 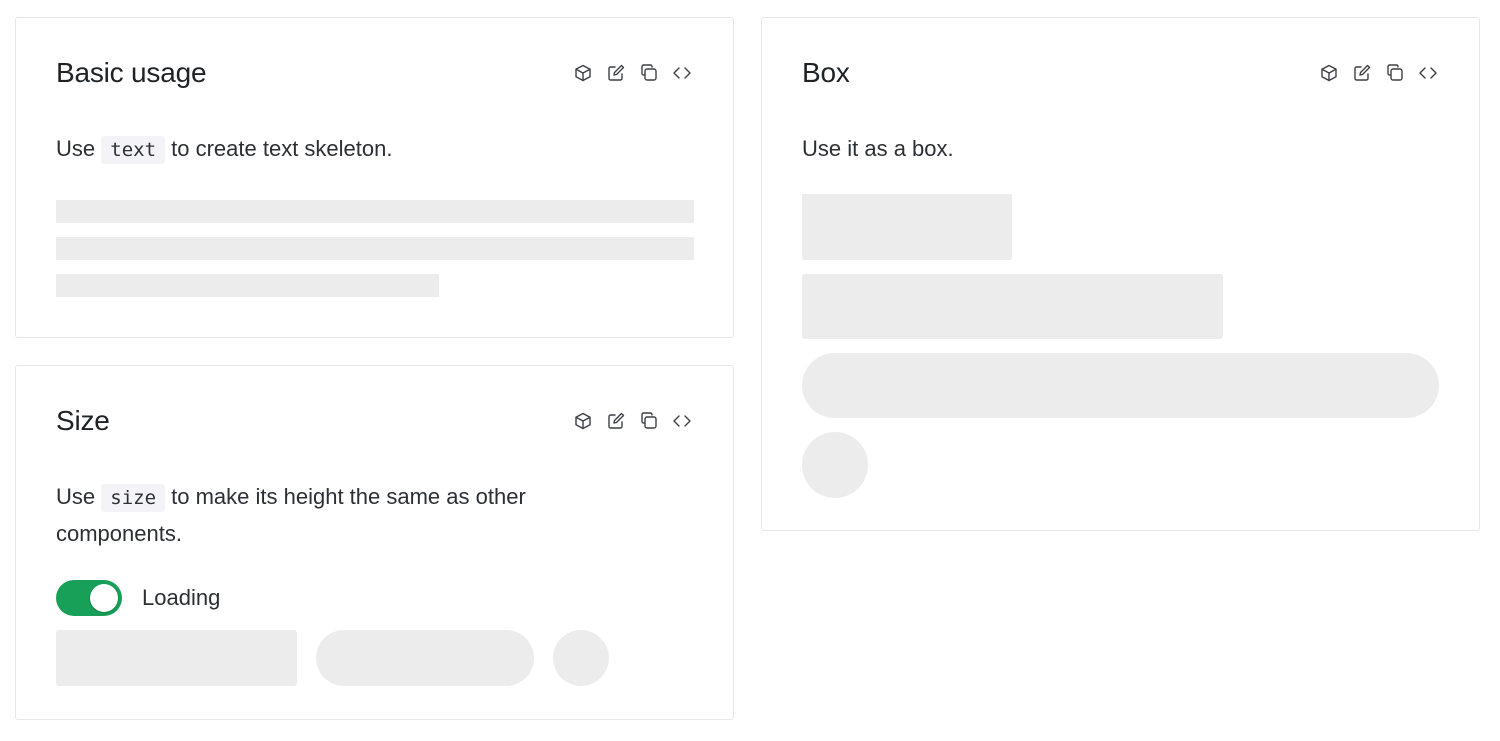 What do you see at coordinates (835, 465) in the screenshot?
I see `circle-box-skeleton` at bounding box center [835, 465].